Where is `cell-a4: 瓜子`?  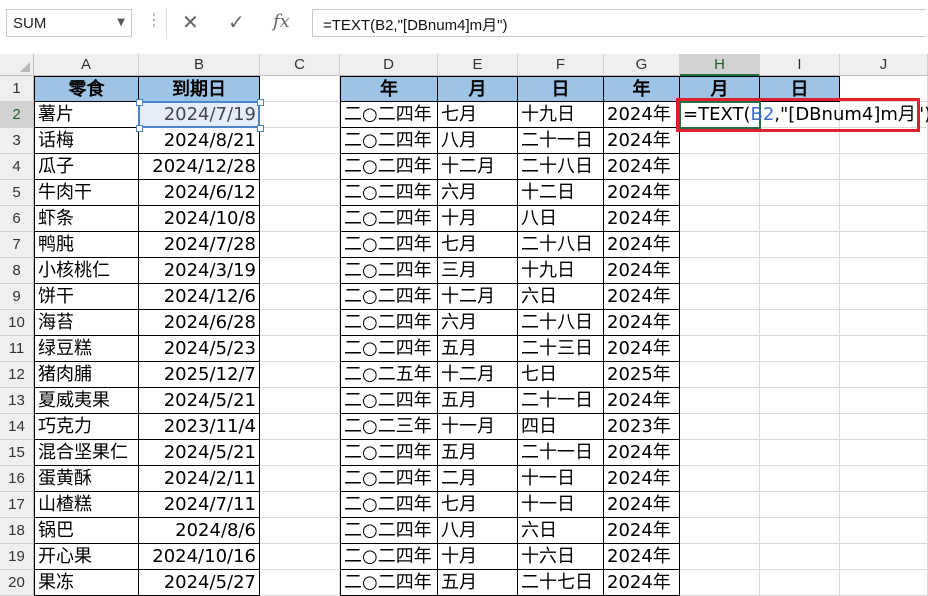
cell-a4: 瓜子 is located at coordinates (86, 167).